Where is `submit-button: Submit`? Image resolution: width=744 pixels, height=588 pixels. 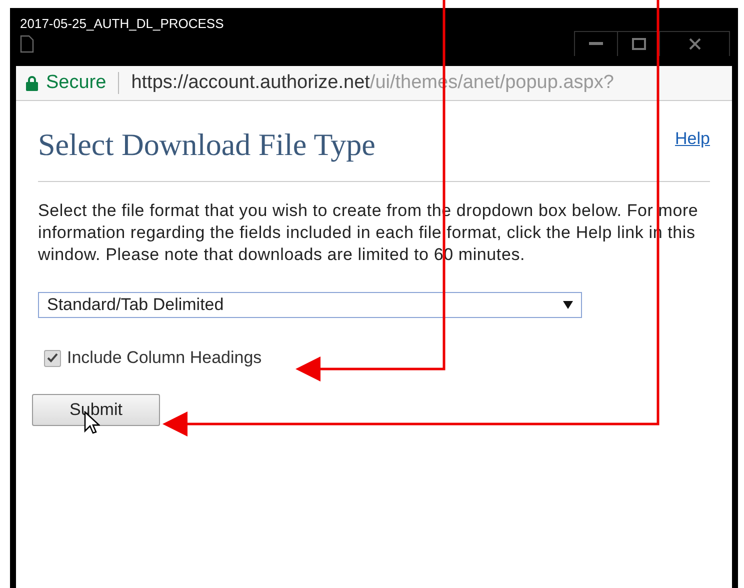
submit-button: Submit is located at coordinates (96, 410).